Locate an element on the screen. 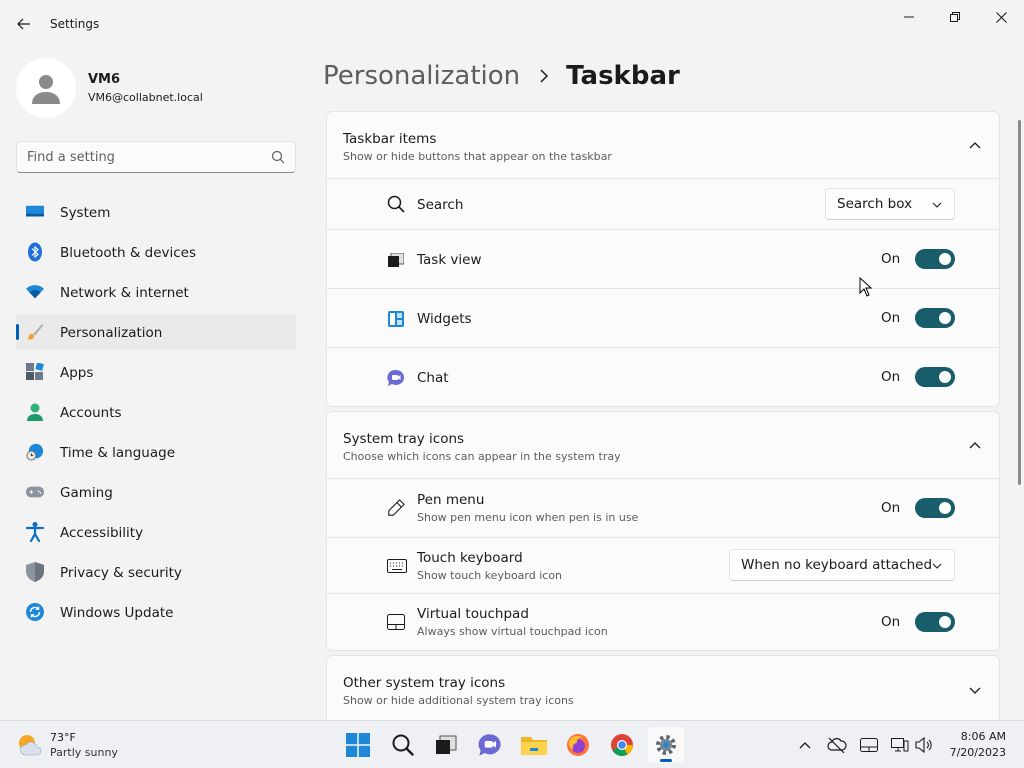  row-label: Chat is located at coordinates (433, 378).